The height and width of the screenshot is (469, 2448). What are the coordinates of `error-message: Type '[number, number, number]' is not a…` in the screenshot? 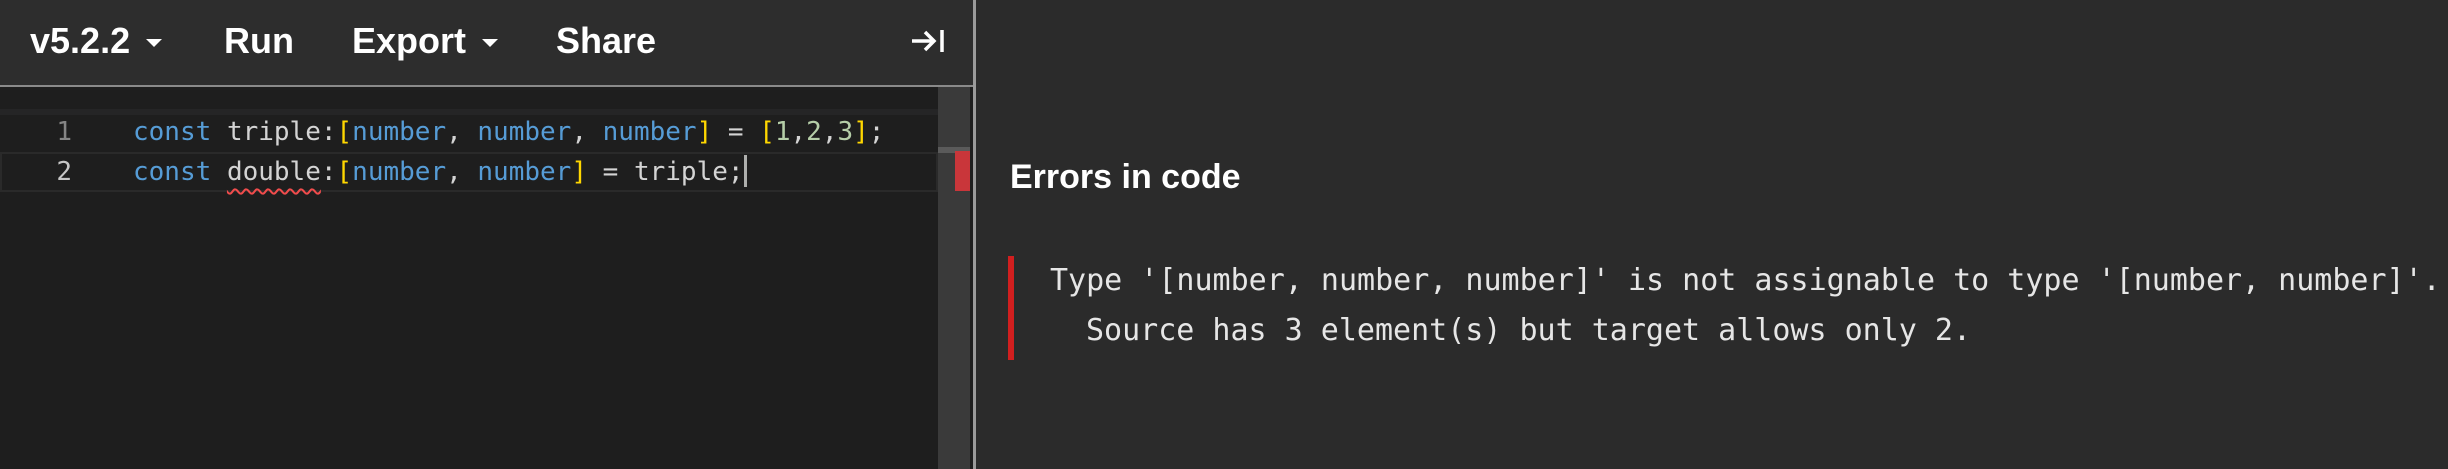 It's located at (1724, 308).